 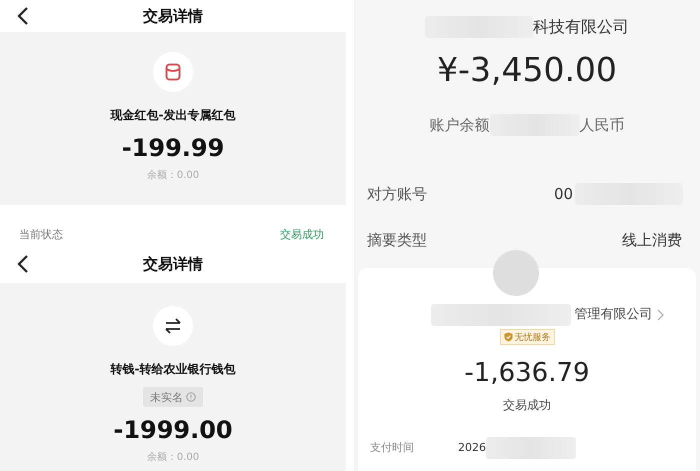 What do you see at coordinates (602, 125) in the screenshot?
I see `currency-text: 人民币` at bounding box center [602, 125].